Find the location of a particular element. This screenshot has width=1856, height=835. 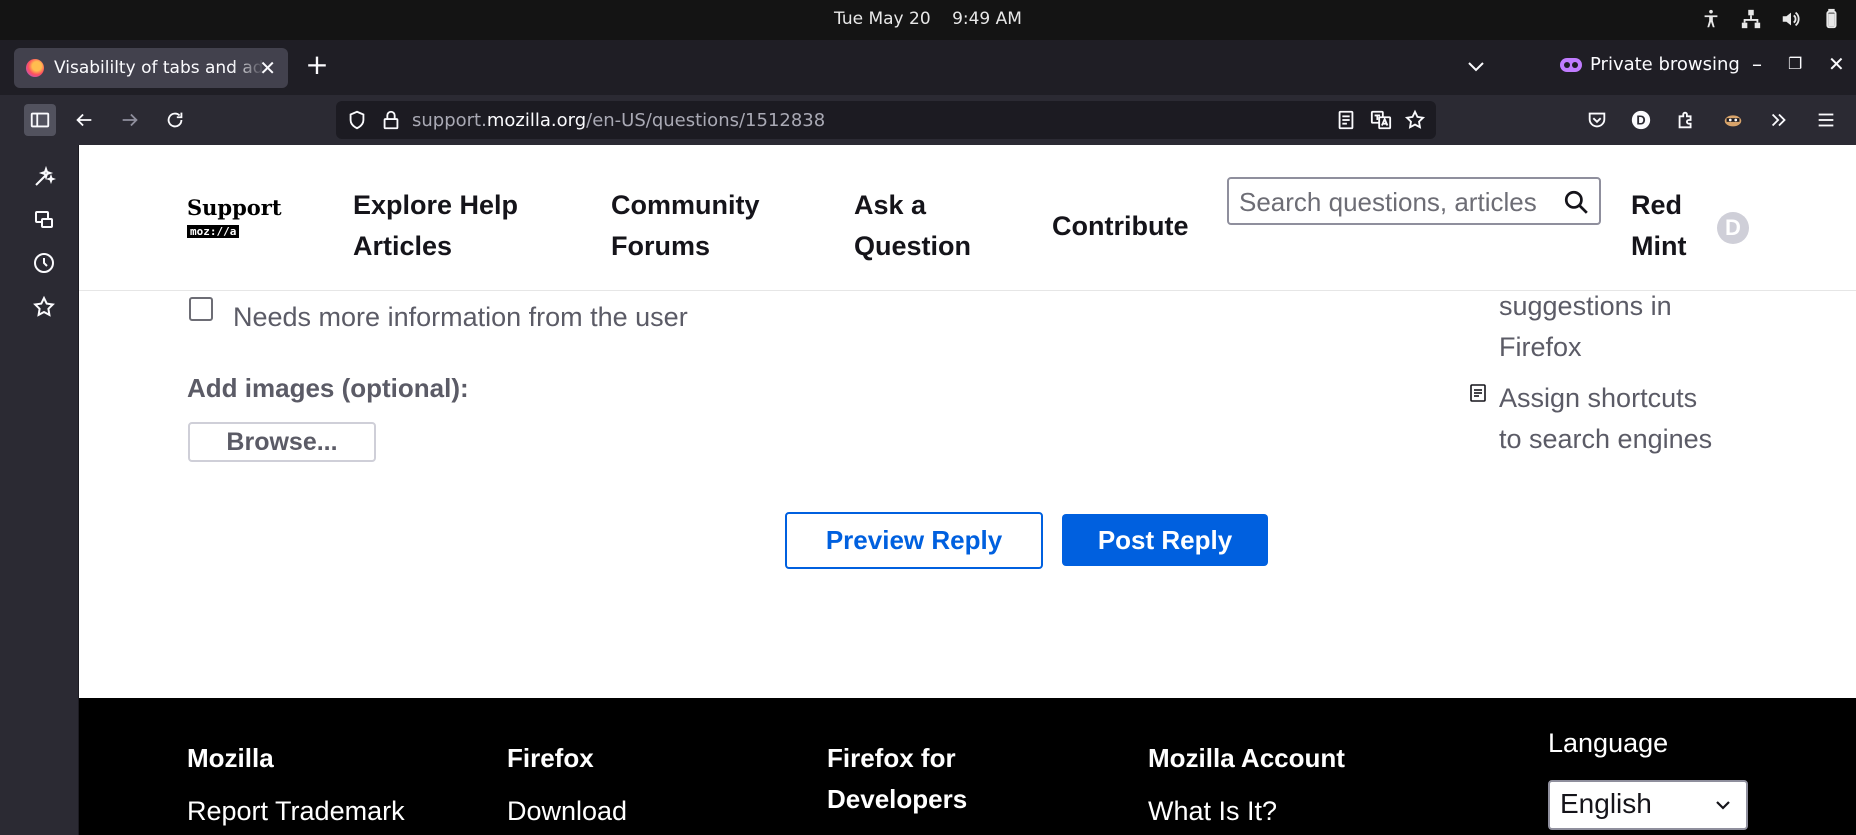

preview-reply-button: Preview Reply is located at coordinates (914, 540).